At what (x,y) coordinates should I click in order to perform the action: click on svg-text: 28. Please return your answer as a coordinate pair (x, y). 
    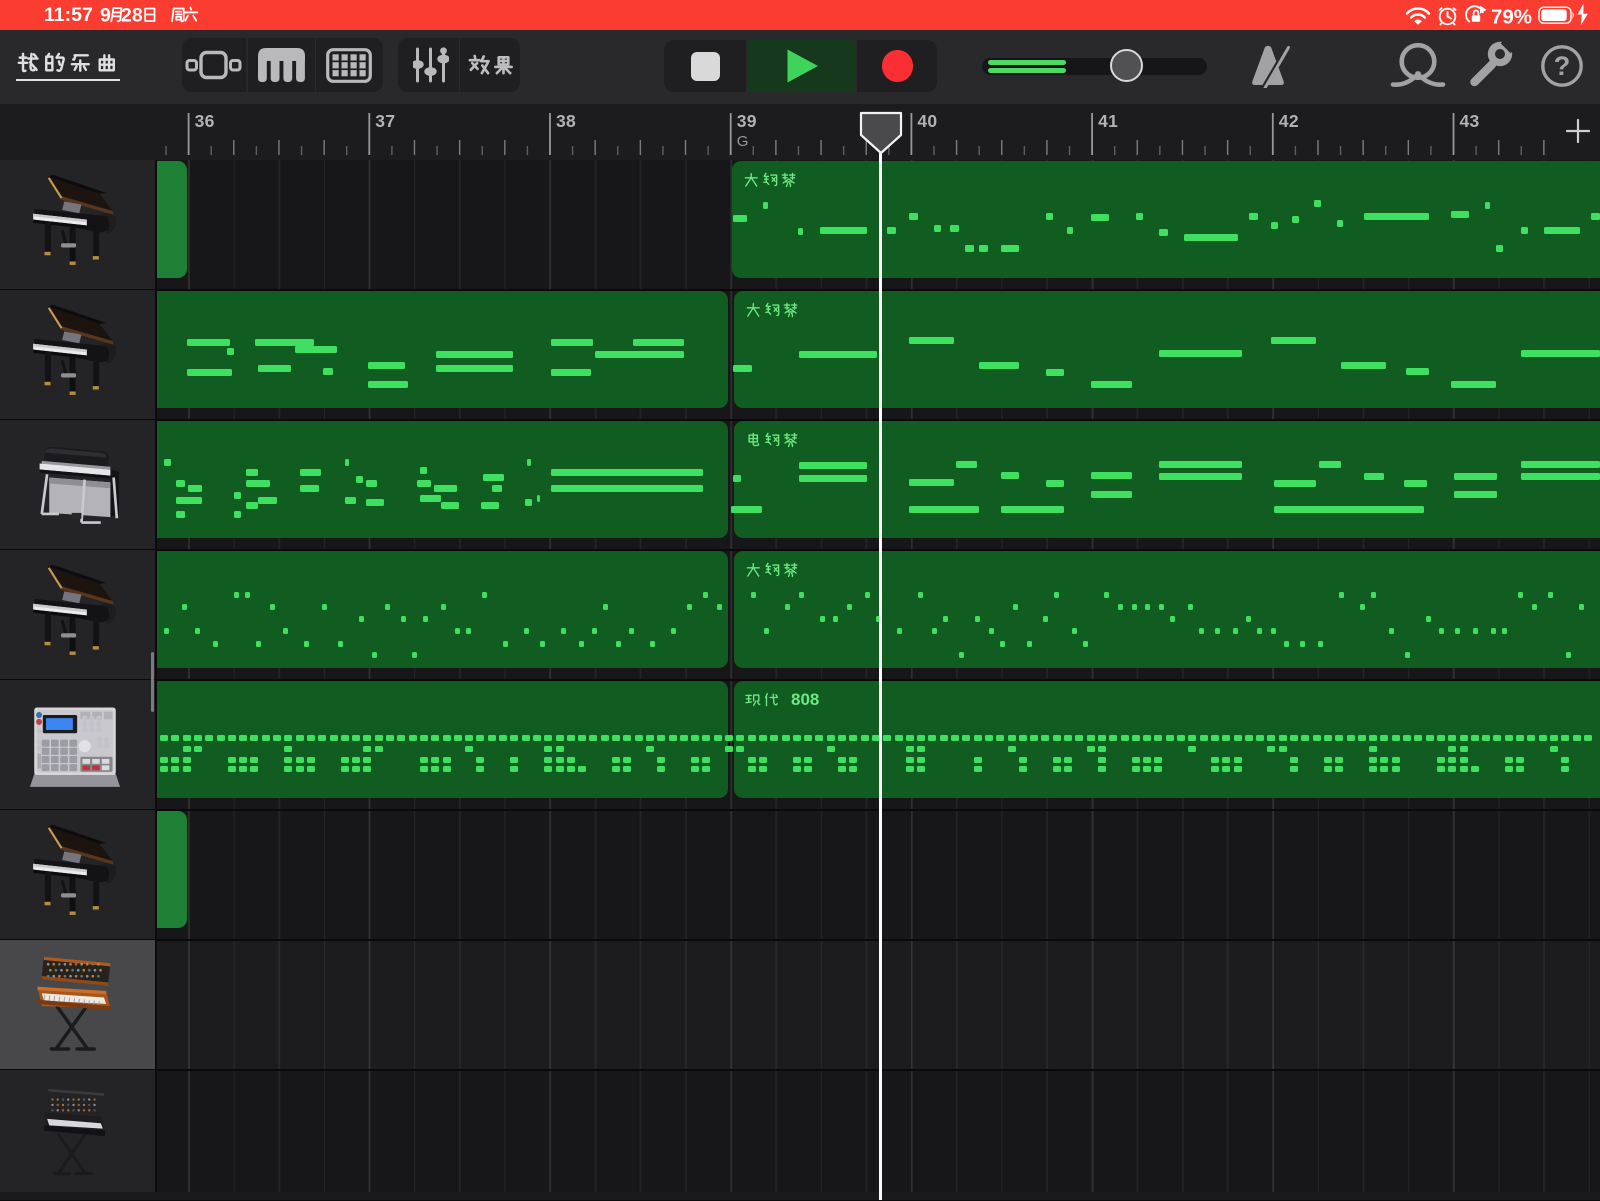
    Looking at the image, I should click on (132, 15).